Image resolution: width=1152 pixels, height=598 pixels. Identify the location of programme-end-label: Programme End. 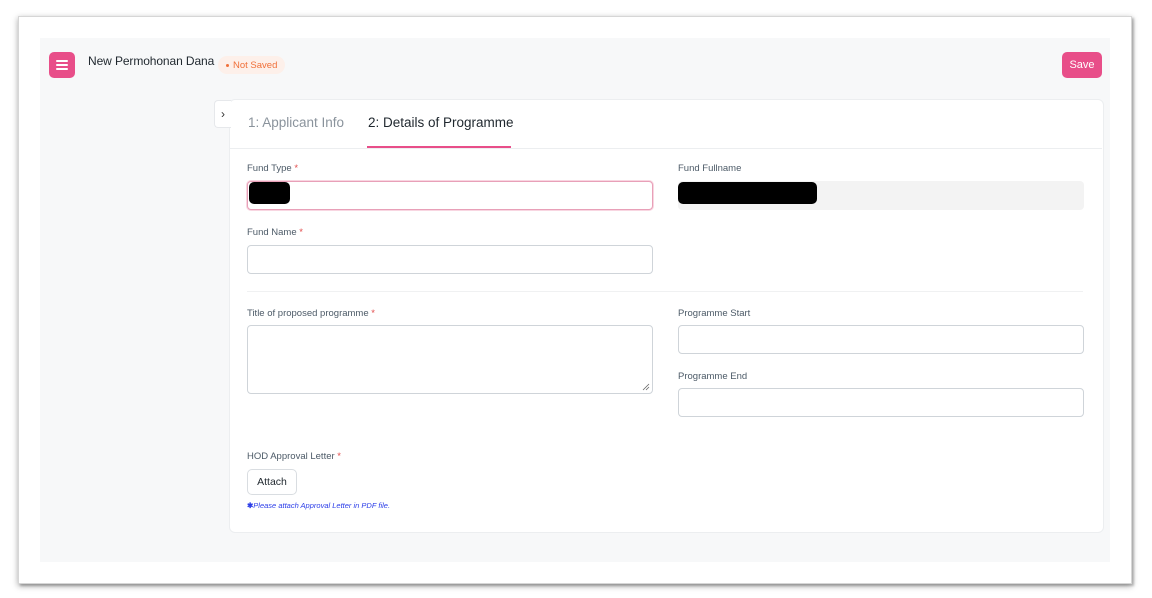
(713, 376).